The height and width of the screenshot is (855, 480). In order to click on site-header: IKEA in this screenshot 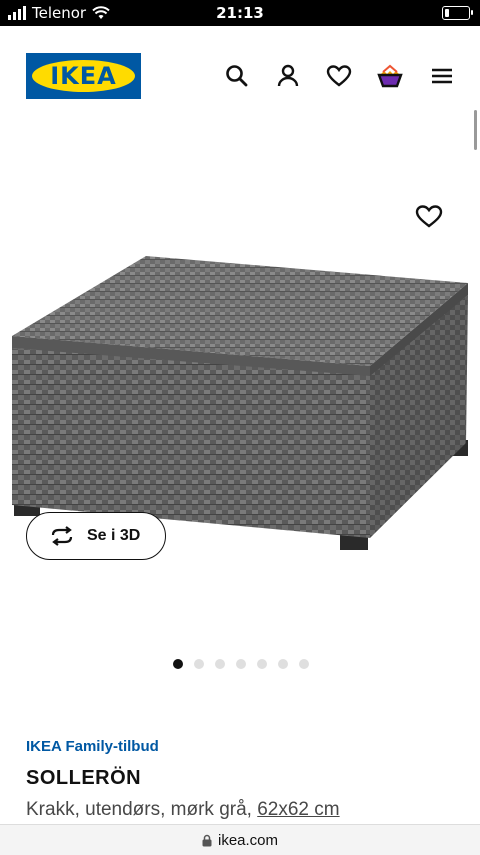, I will do `click(240, 76)`.